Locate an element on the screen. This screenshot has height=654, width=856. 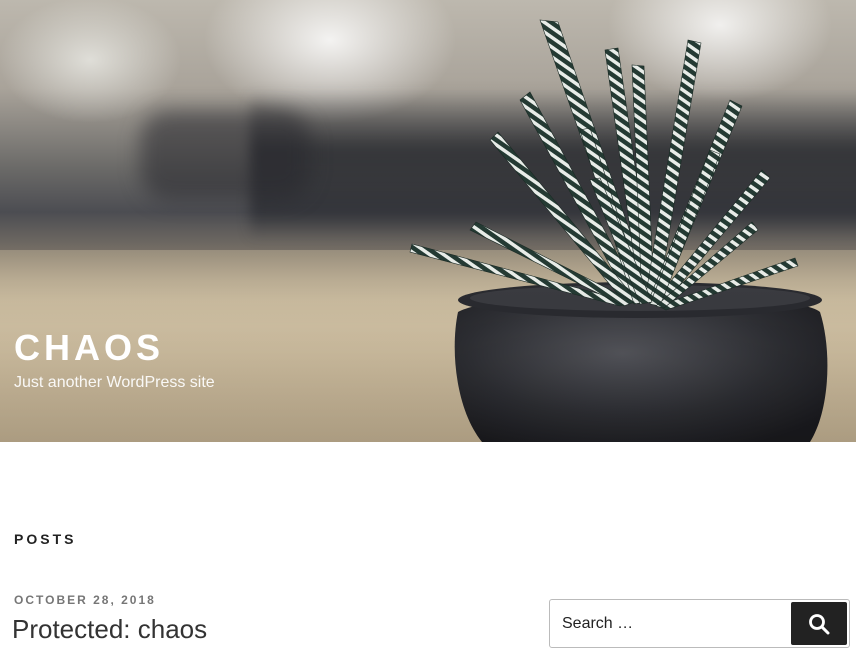
search-button is located at coordinates (819, 623).